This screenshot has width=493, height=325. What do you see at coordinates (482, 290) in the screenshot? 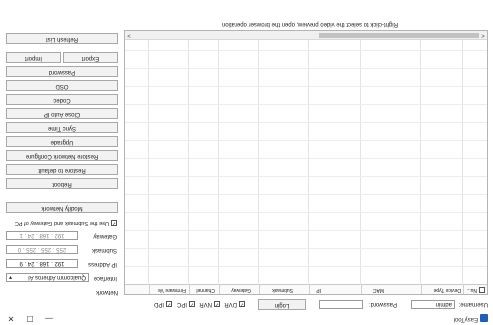
I see `select-all-checkbox` at bounding box center [482, 290].